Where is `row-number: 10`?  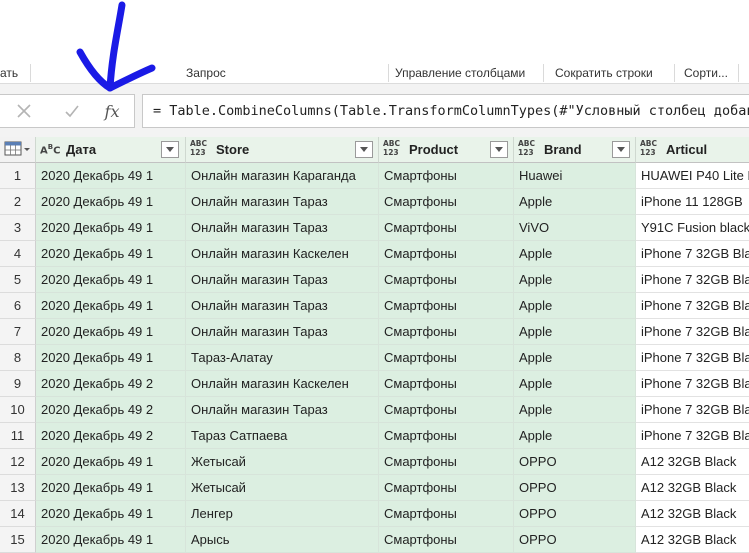 row-number: 10 is located at coordinates (18, 410).